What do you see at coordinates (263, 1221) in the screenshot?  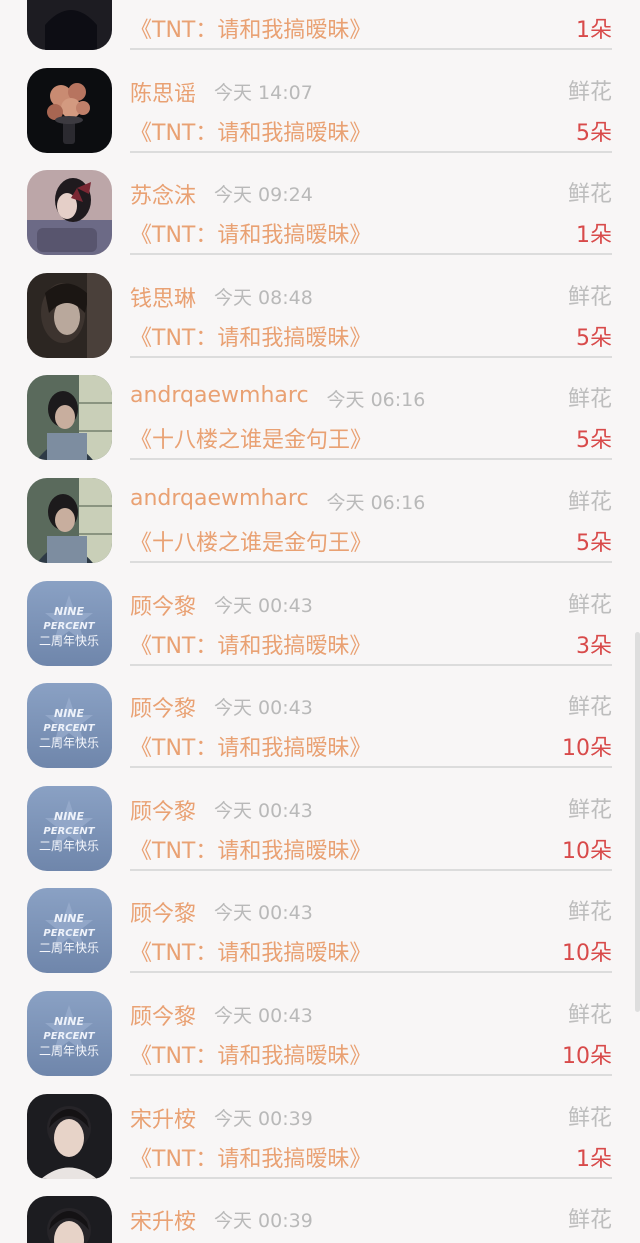 I see `timestamp: 今天 00:39` at bounding box center [263, 1221].